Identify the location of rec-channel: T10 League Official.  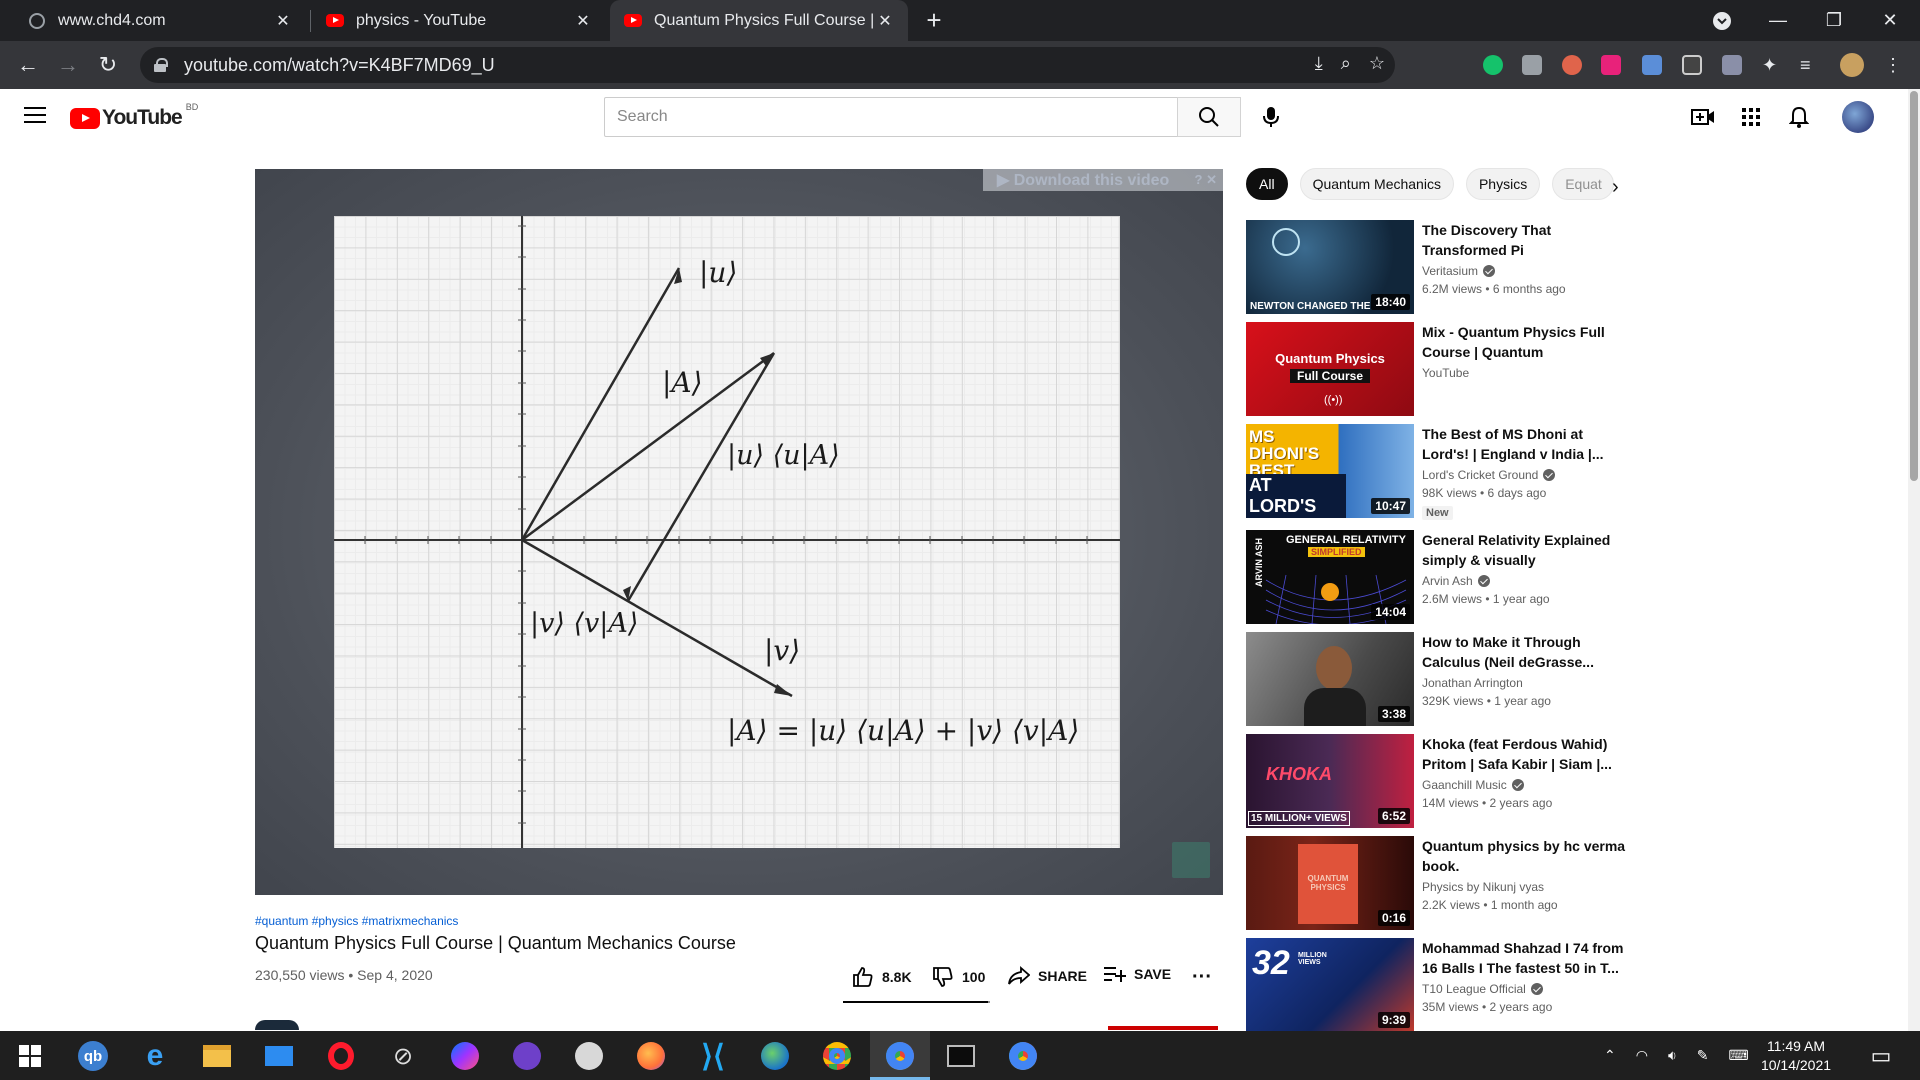
(1482, 989).